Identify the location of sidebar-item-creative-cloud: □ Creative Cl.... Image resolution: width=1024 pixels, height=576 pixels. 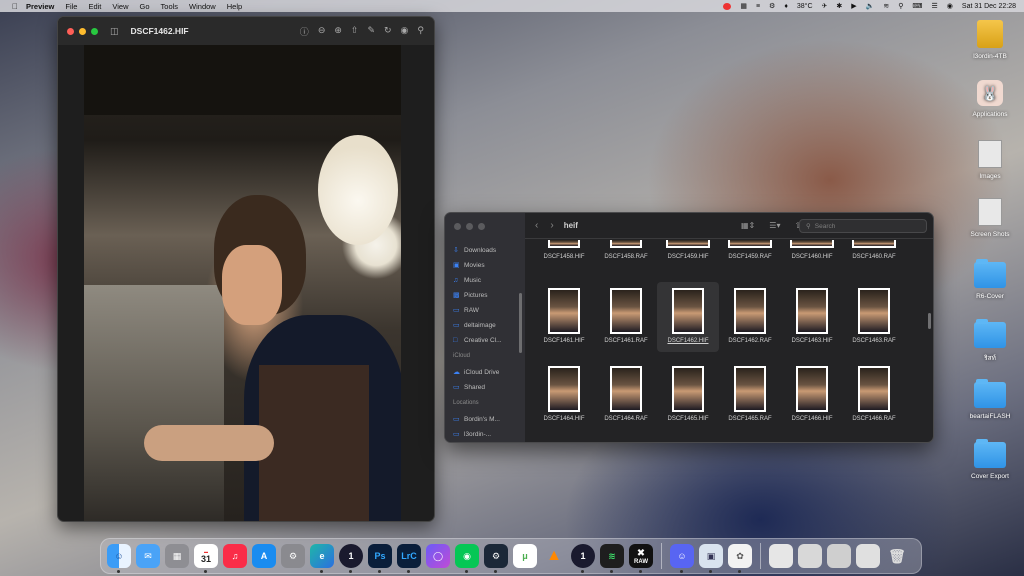
(488, 340).